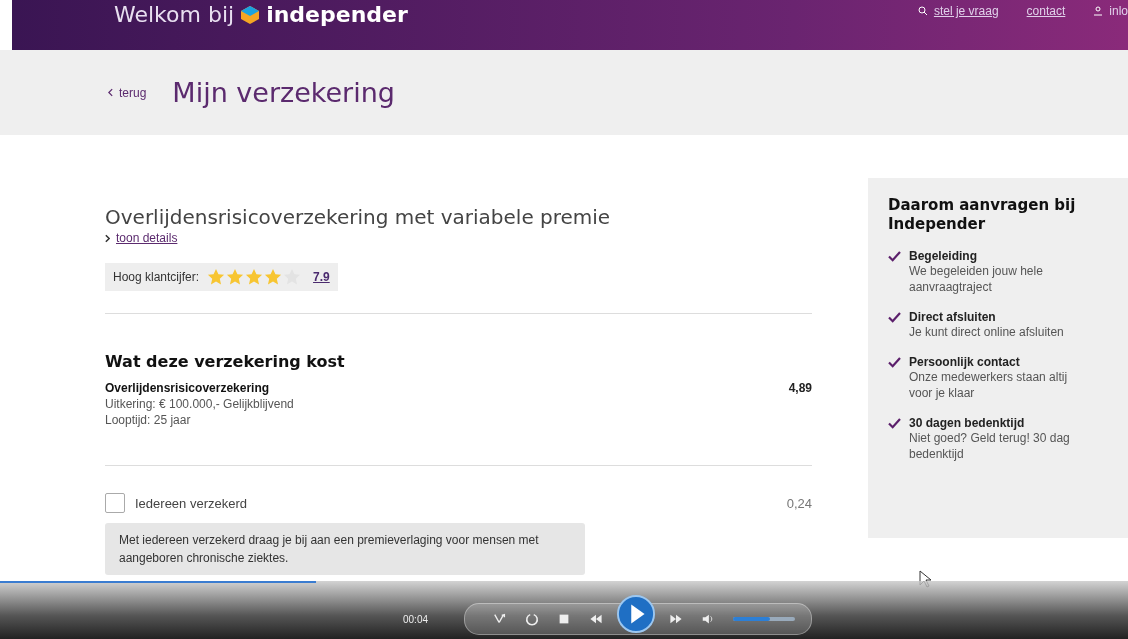  Describe the element at coordinates (115, 503) in the screenshot. I see `checkbox` at that location.